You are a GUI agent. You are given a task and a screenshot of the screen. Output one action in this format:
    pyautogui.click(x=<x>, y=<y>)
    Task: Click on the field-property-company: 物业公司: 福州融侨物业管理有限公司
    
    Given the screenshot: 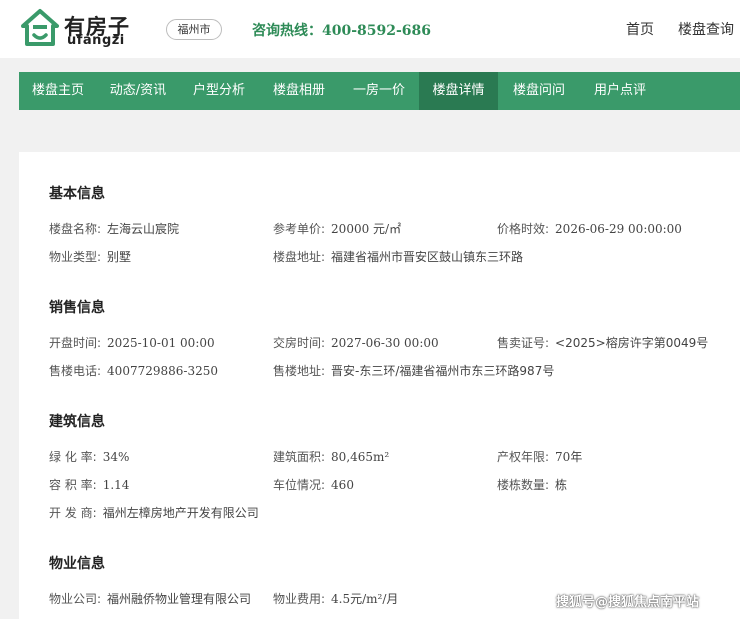 What is the action you would take?
    pyautogui.click(x=150, y=598)
    